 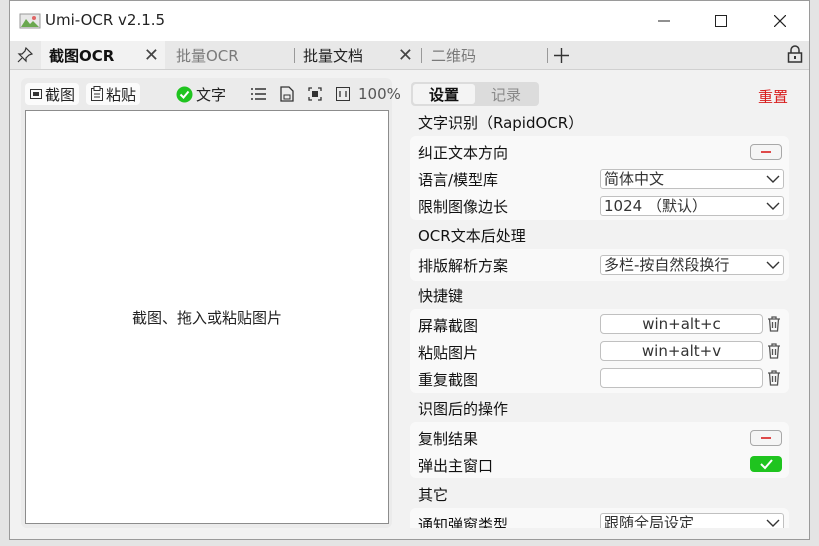 I want to click on toggle-popup-main, so click(x=766, y=464).